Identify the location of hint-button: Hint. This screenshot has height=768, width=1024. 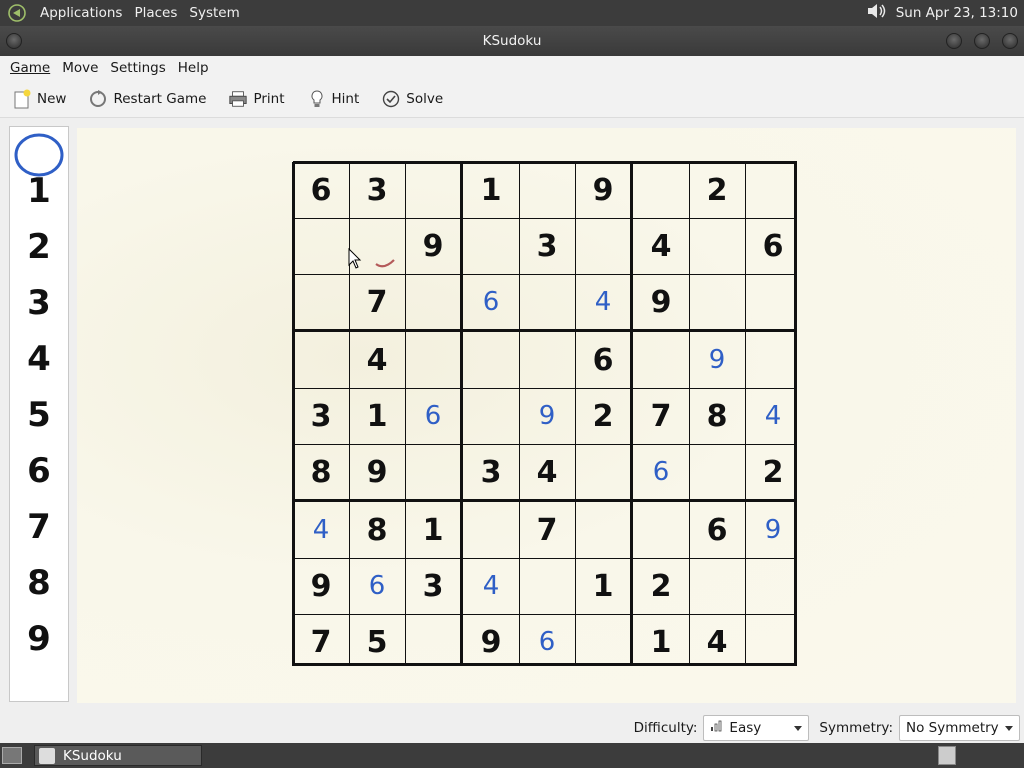
(333, 99).